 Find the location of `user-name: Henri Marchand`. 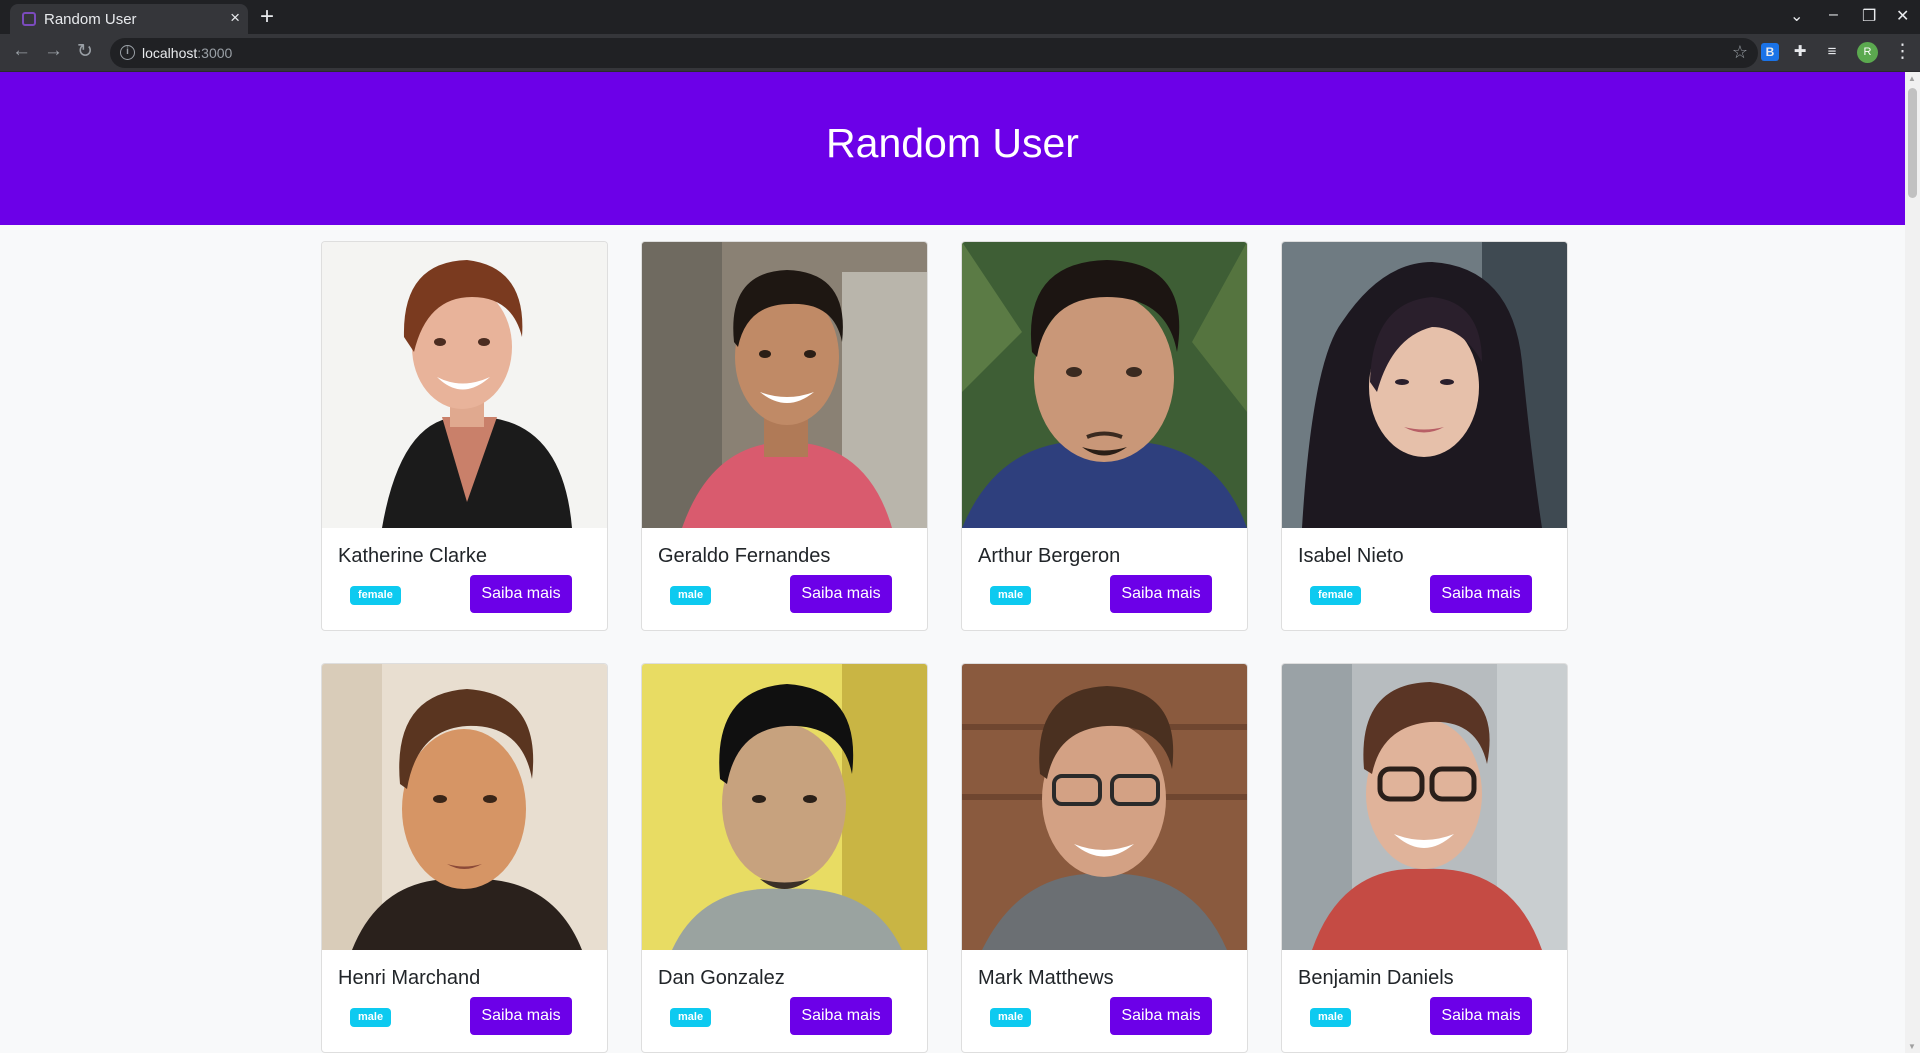

user-name: Henri Marchand is located at coordinates (409, 978).